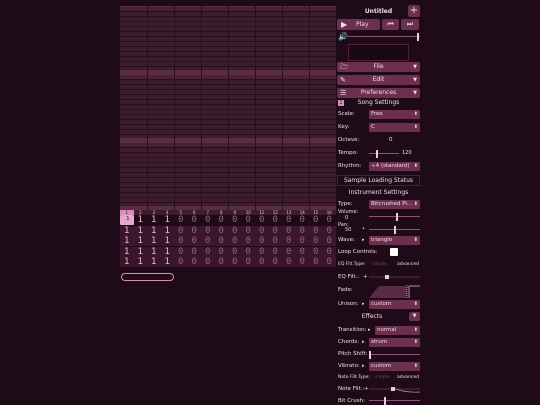 The width and height of the screenshot is (540, 405). What do you see at coordinates (408, 378) in the screenshot?
I see `note-advanced-option: advanced` at bounding box center [408, 378].